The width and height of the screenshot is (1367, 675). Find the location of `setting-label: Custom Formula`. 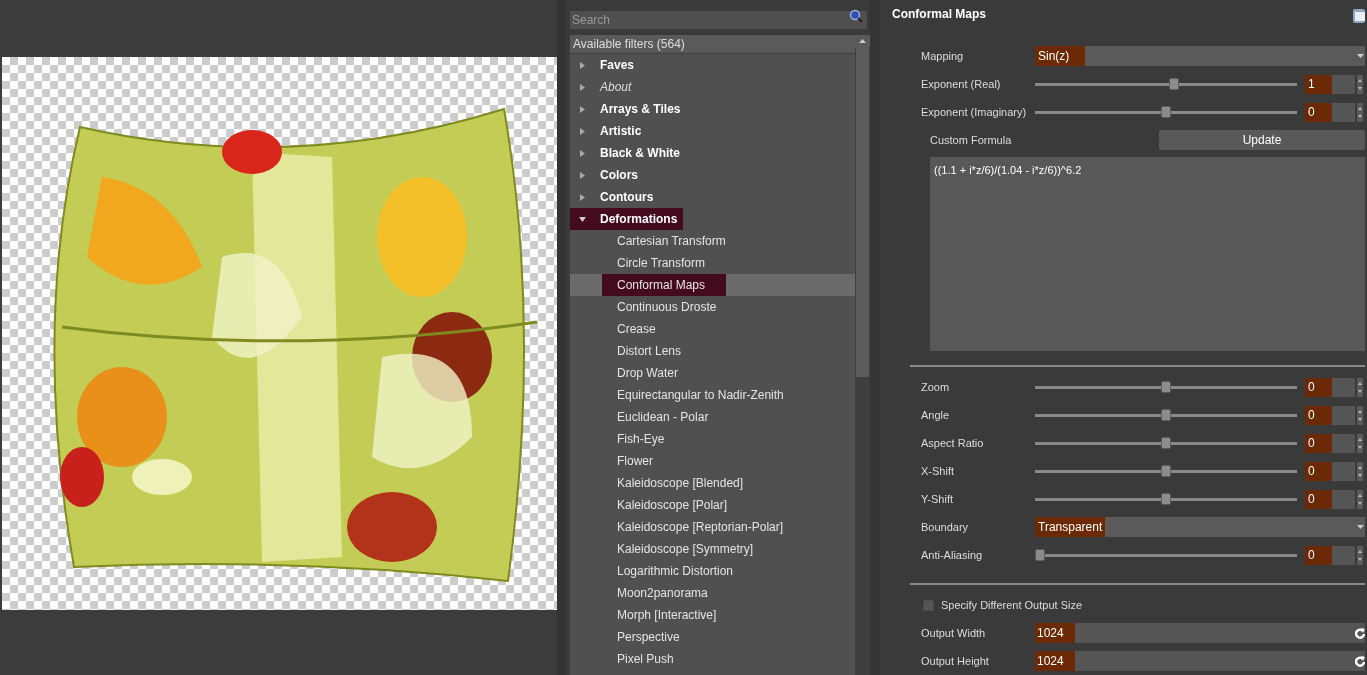

setting-label: Custom Formula is located at coordinates (971, 140).